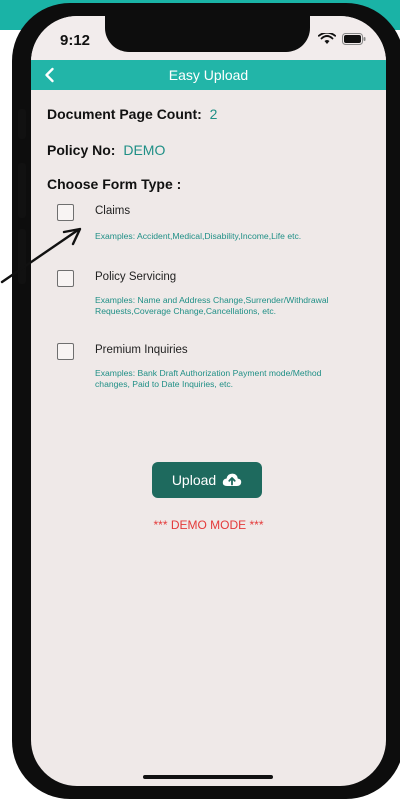 Image resolution: width=400 pixels, height=801 pixels. I want to click on volume-up-button, so click(22, 190).